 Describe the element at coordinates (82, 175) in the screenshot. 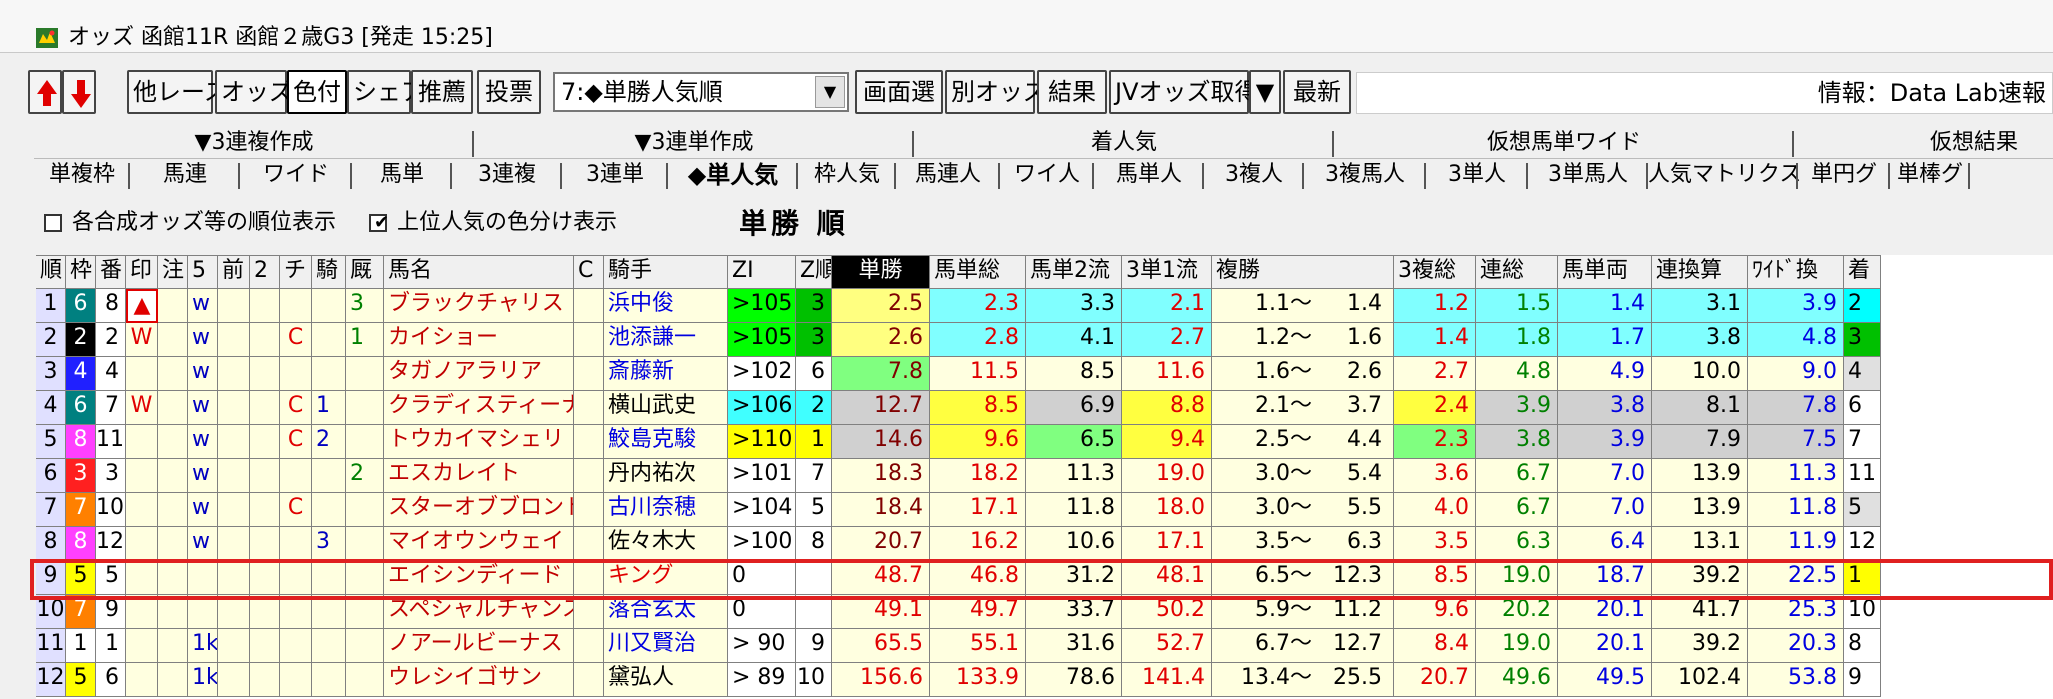

I see `tab-bottom-0: 単複枠` at that location.